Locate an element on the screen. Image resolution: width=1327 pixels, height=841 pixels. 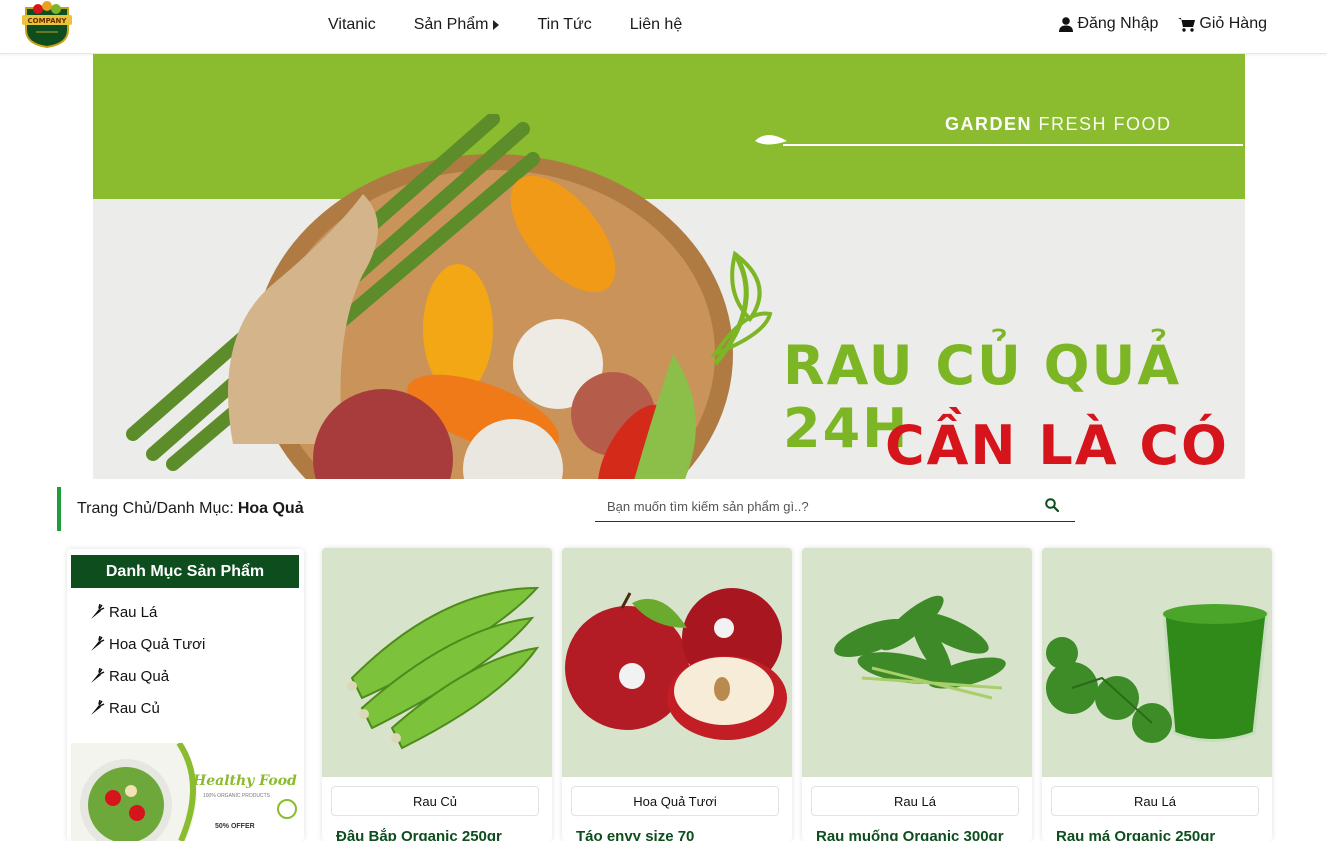
search-bar is located at coordinates (835, 507).